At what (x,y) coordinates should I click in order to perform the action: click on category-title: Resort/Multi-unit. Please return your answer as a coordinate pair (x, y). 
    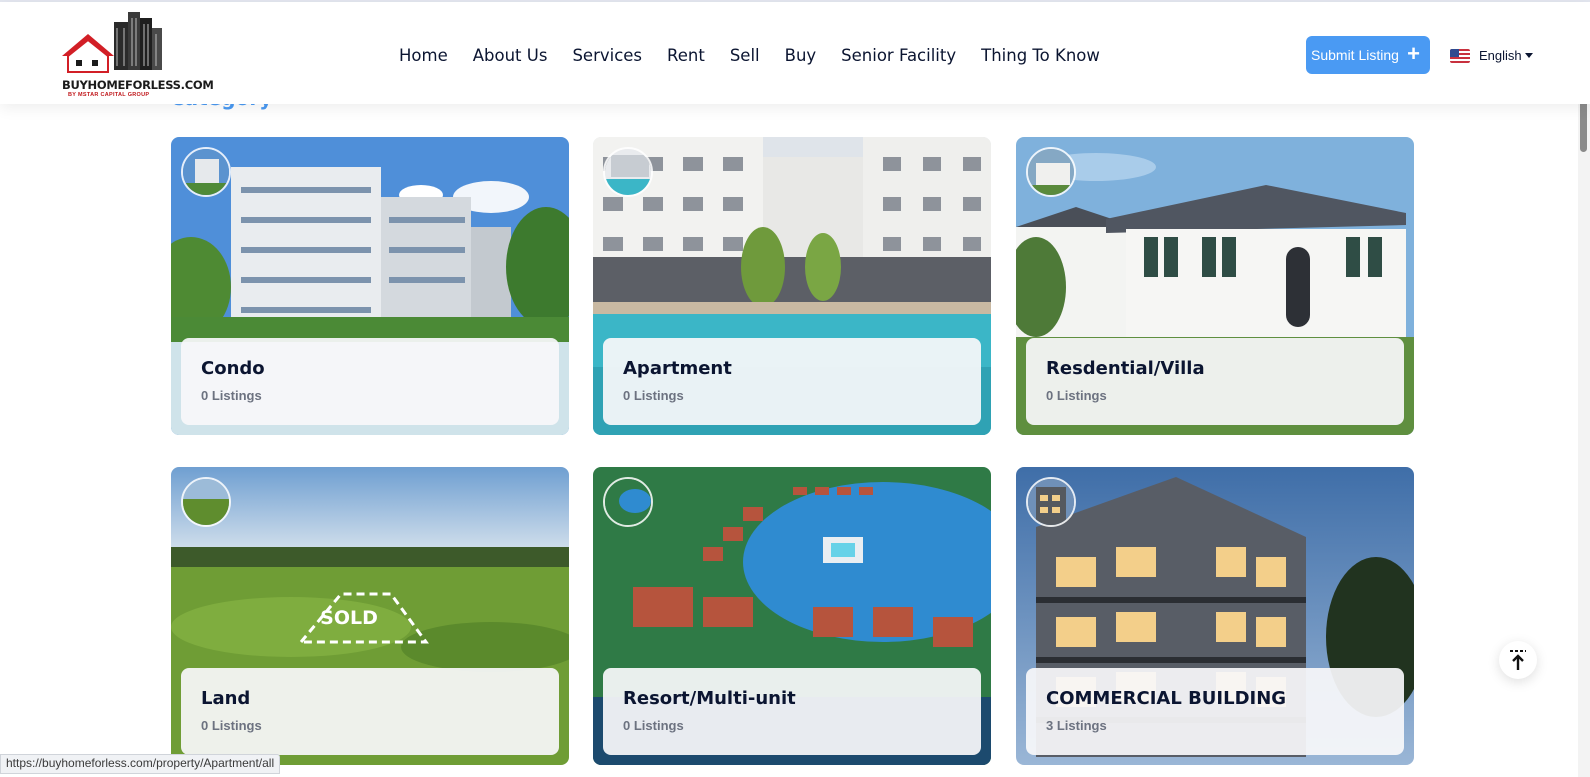
    Looking at the image, I should click on (709, 698).